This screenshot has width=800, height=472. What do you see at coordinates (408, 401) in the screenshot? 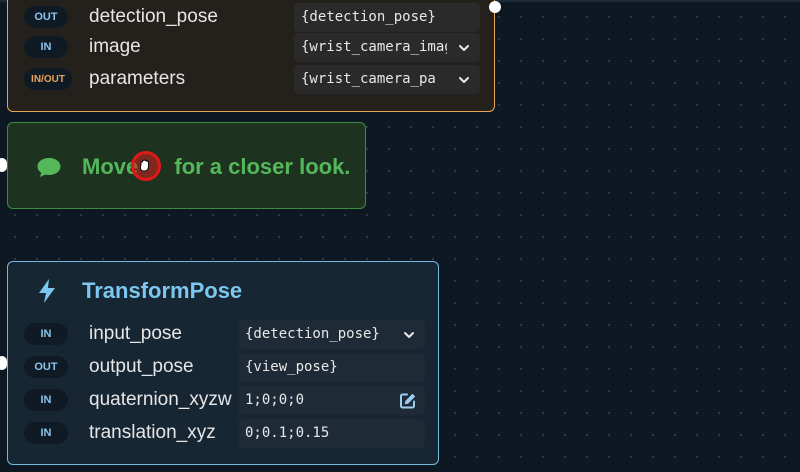
I see `edit-icon` at bounding box center [408, 401].